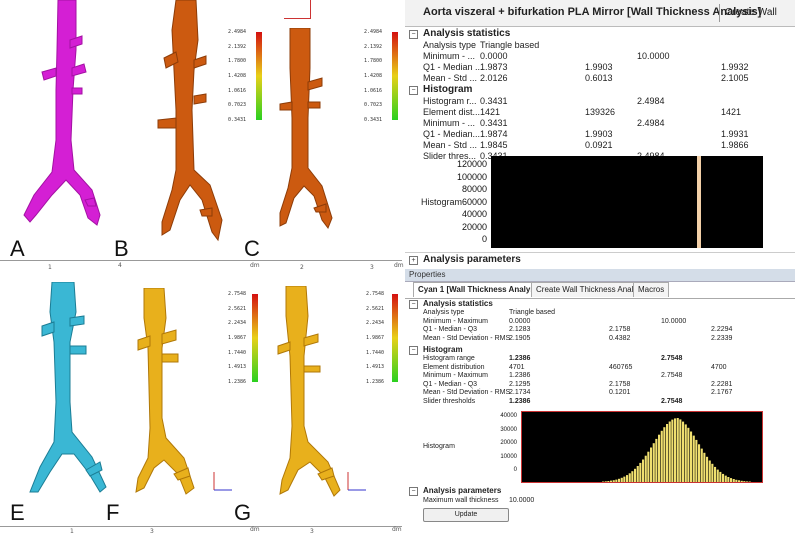 Image resolution: width=795 pixels, height=535 pixels. Describe the element at coordinates (471, 164) in the screenshot. I see `y-tick-label: 120000` at that location.